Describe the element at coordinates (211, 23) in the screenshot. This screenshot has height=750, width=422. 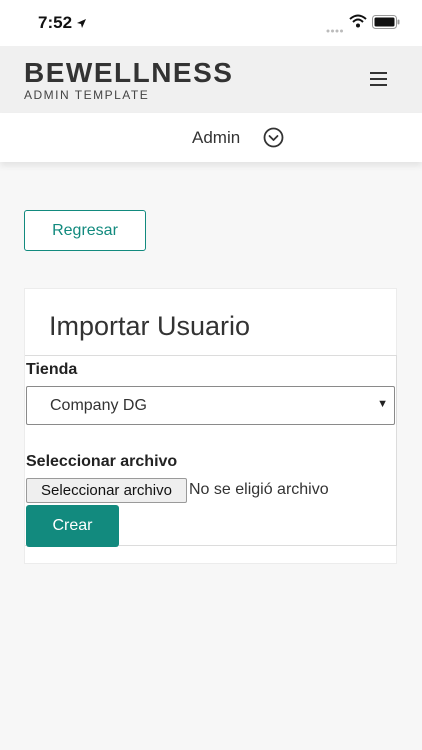
I see `status-bar: 7:52` at that location.